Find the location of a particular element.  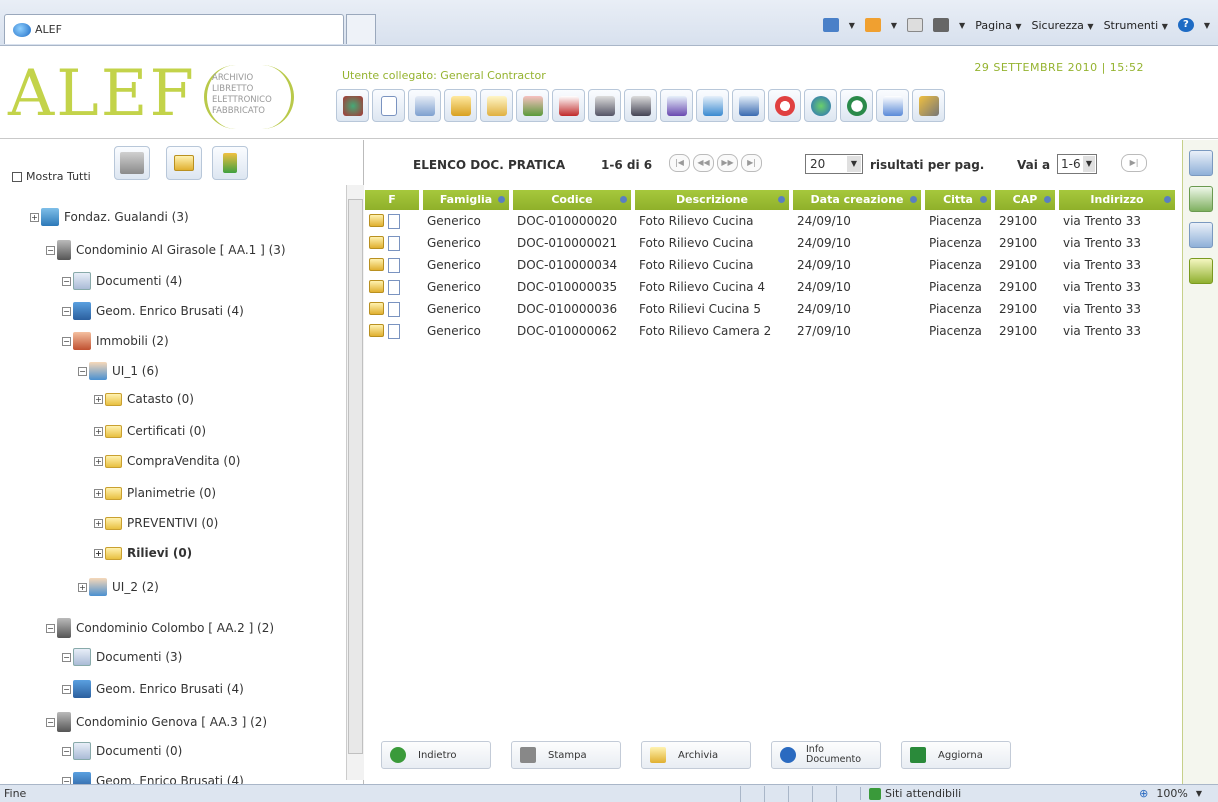

folder-button is located at coordinates (184, 163).